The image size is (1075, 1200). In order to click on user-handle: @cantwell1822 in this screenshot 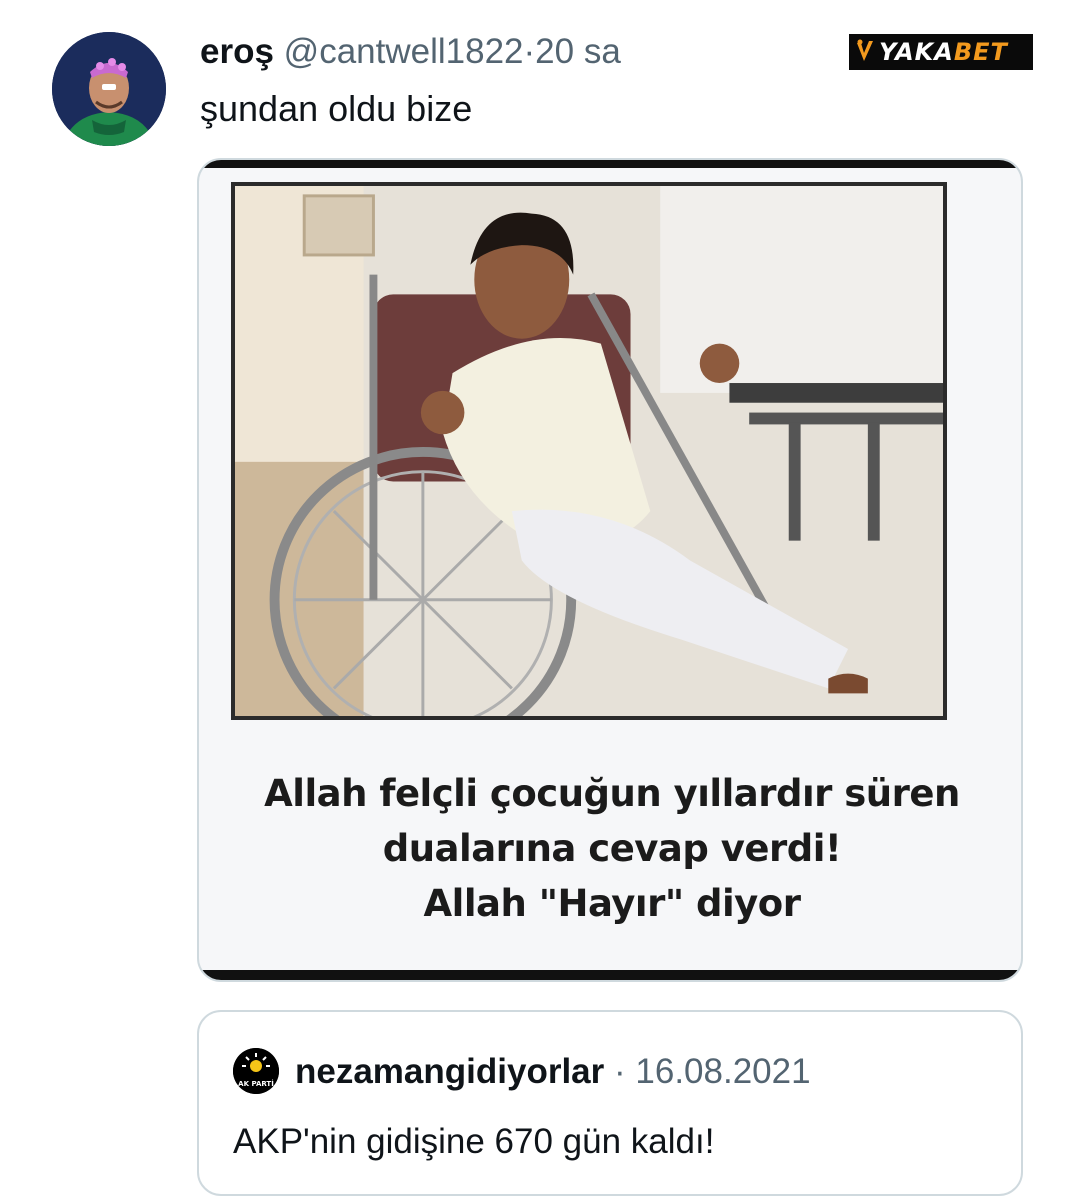, I will do `click(404, 51)`.